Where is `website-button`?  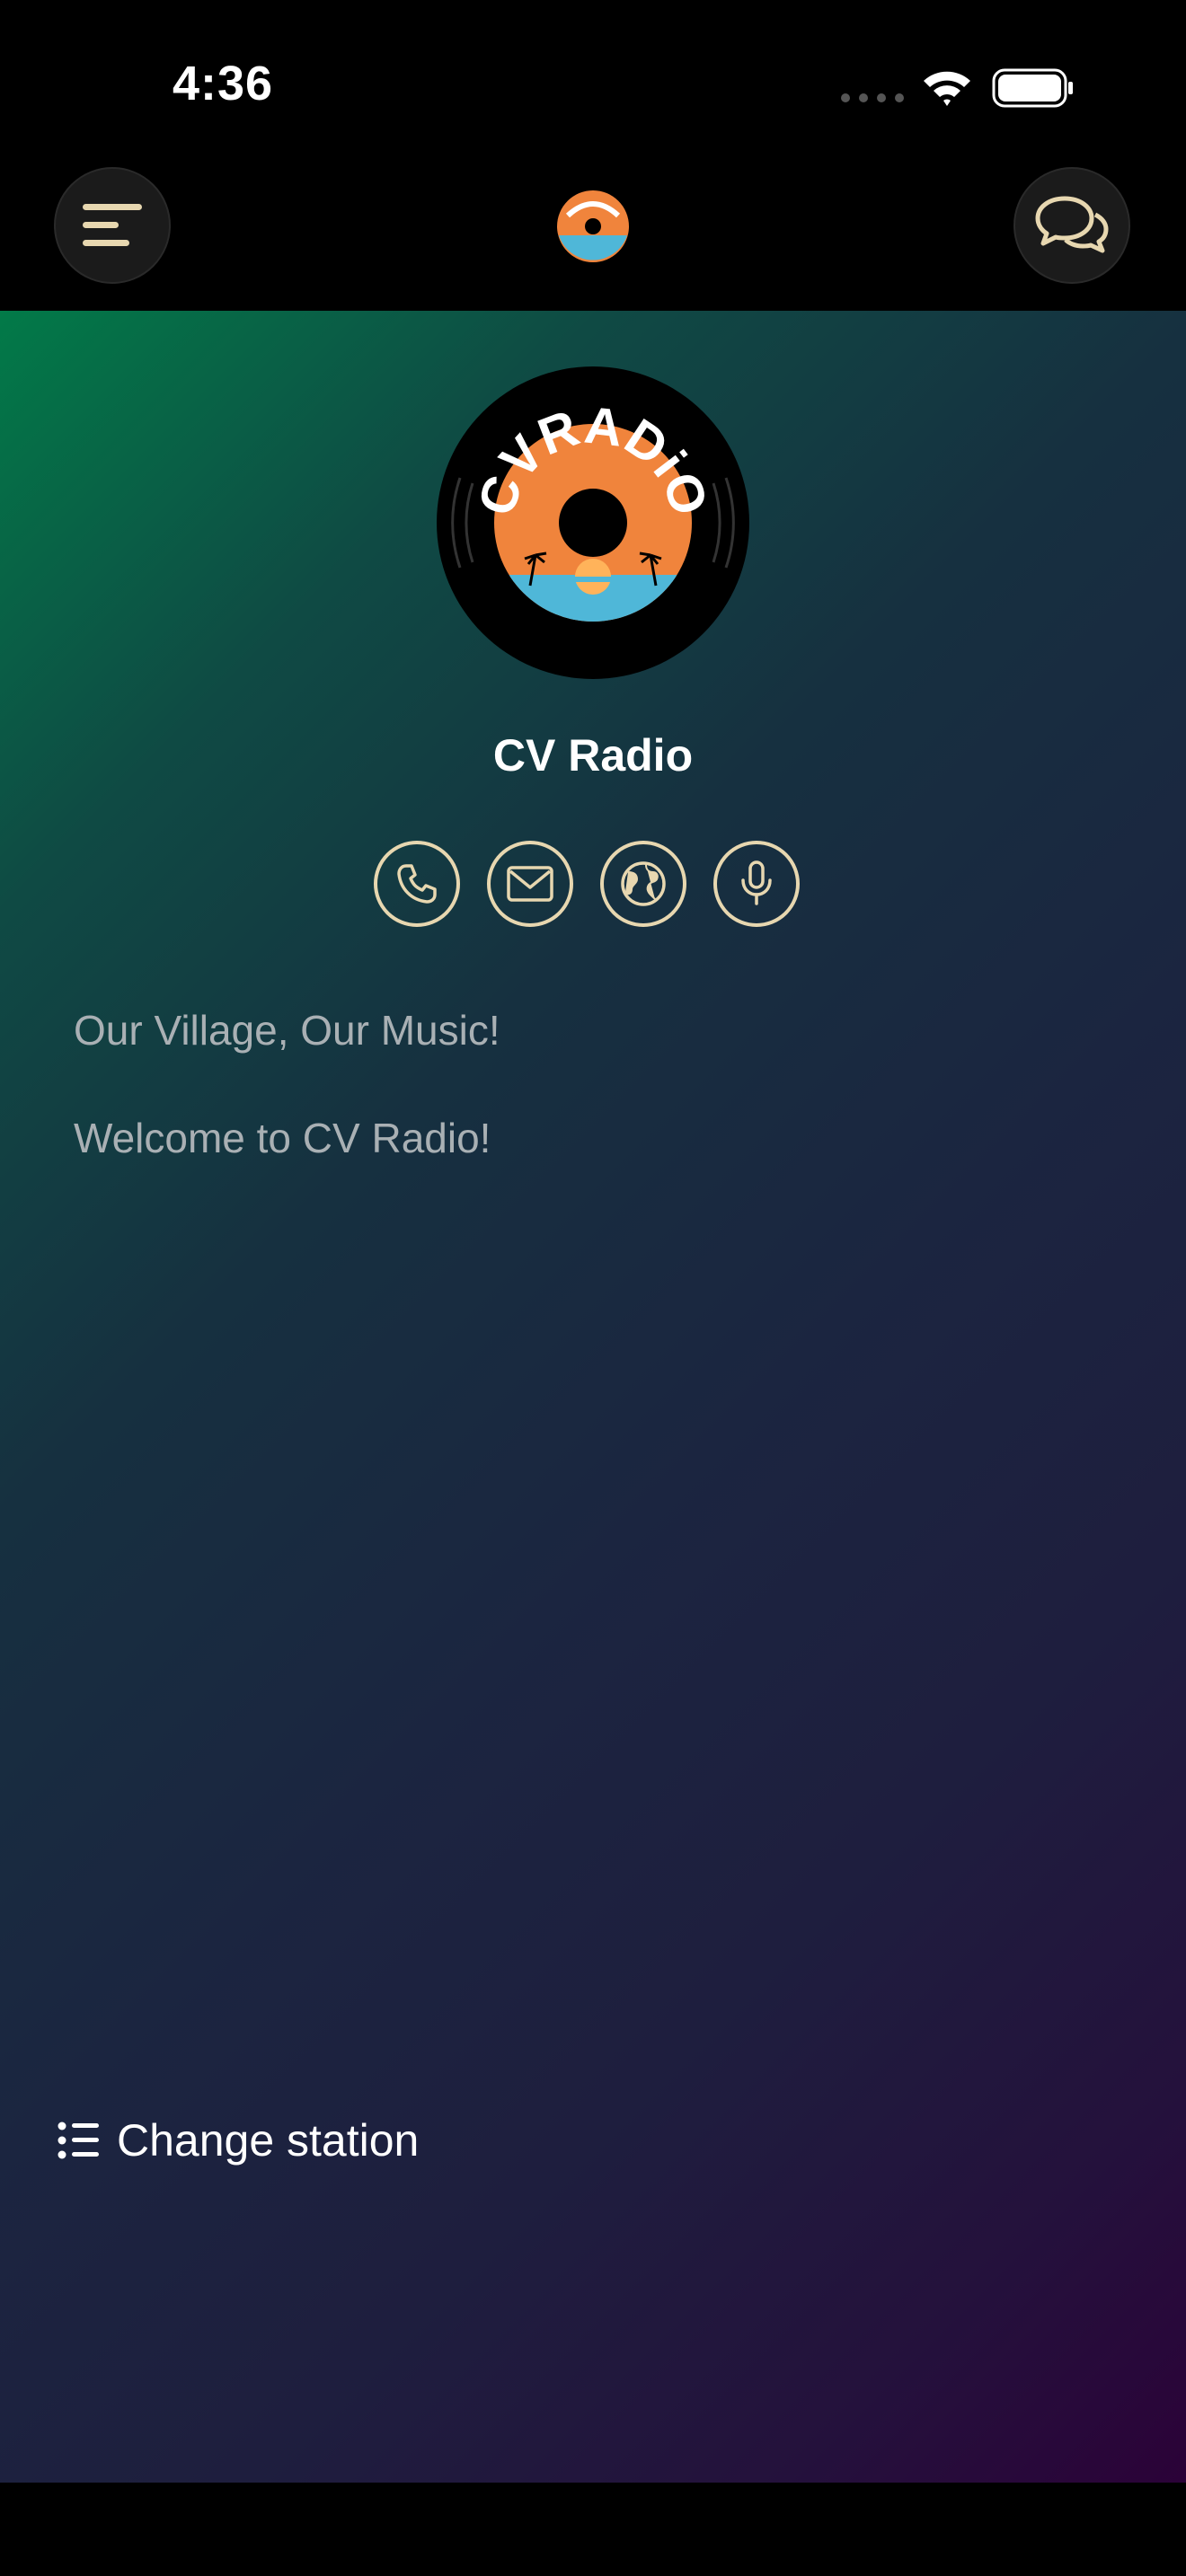
website-button is located at coordinates (643, 884).